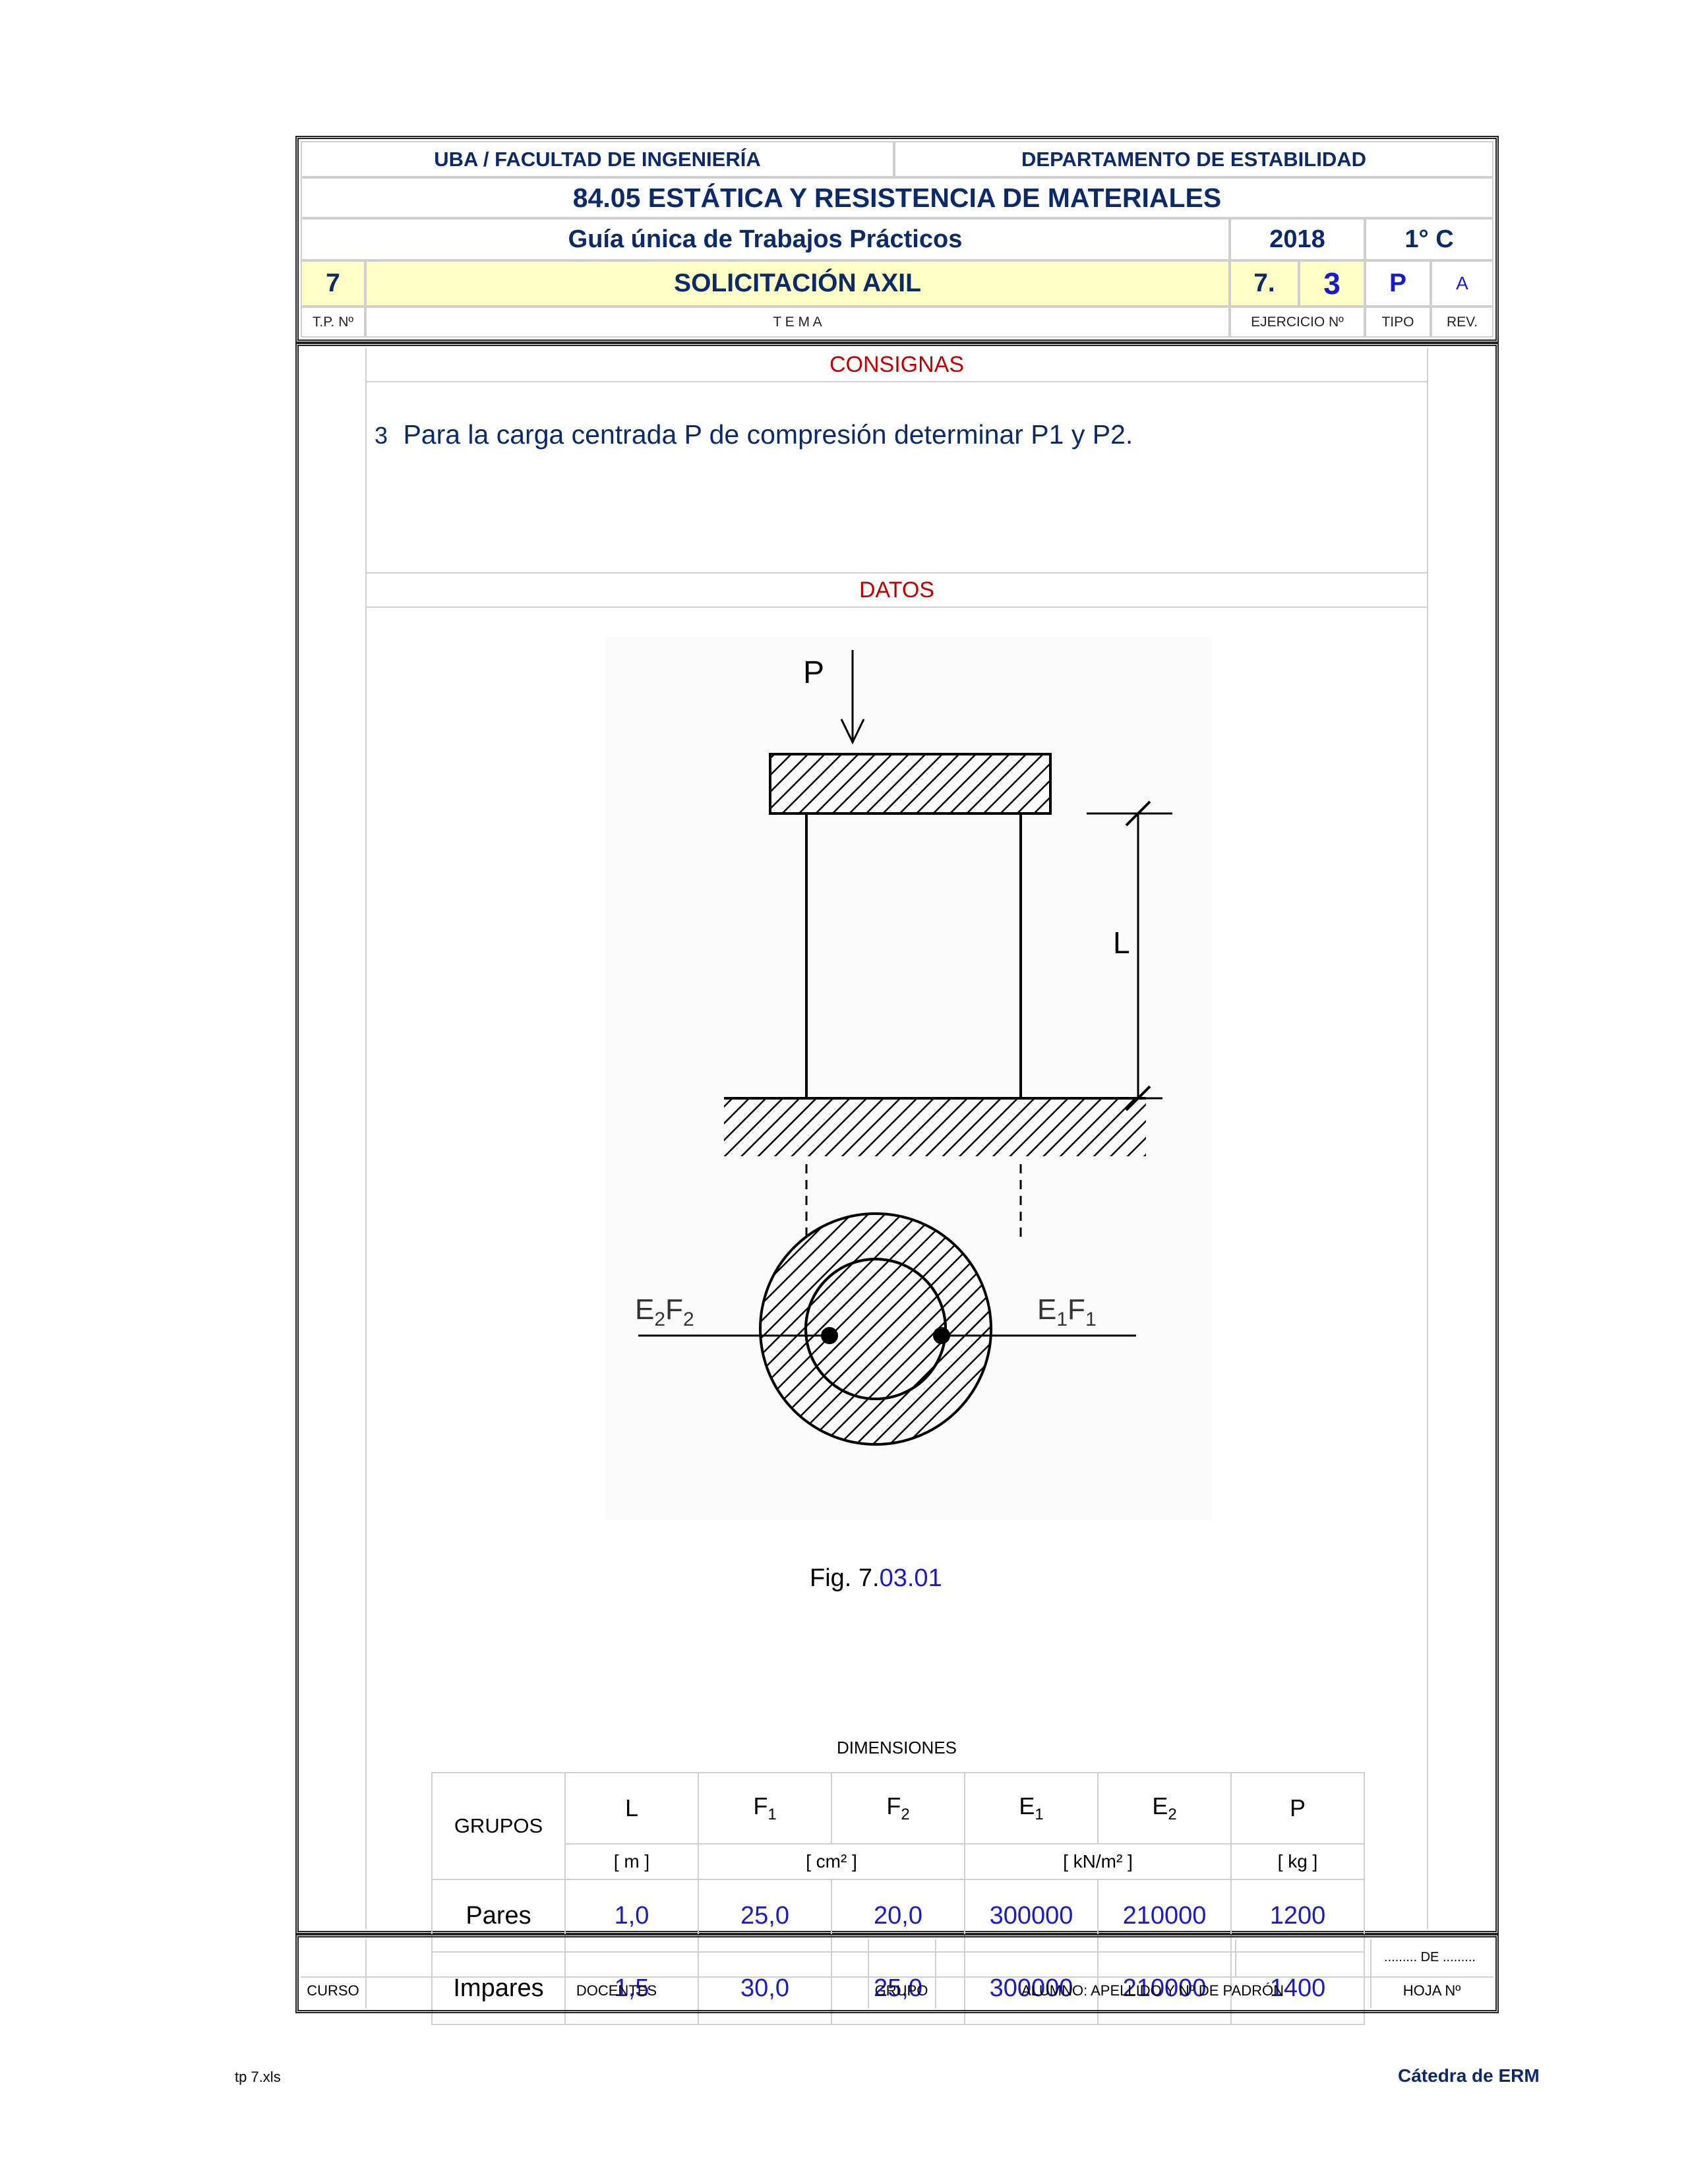 The width and height of the screenshot is (1688, 2184). What do you see at coordinates (499, 1826) in the screenshot?
I see `groups-header: GRUPOS` at bounding box center [499, 1826].